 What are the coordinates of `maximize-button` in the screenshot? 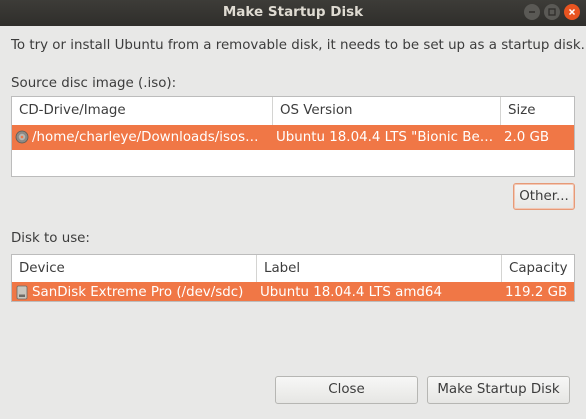 It's located at (552, 12).